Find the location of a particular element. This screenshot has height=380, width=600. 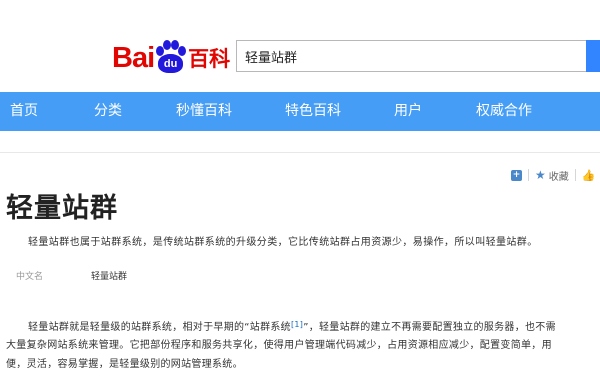

baidu-baike-logo: Bai du 百科 is located at coordinates (171, 54).